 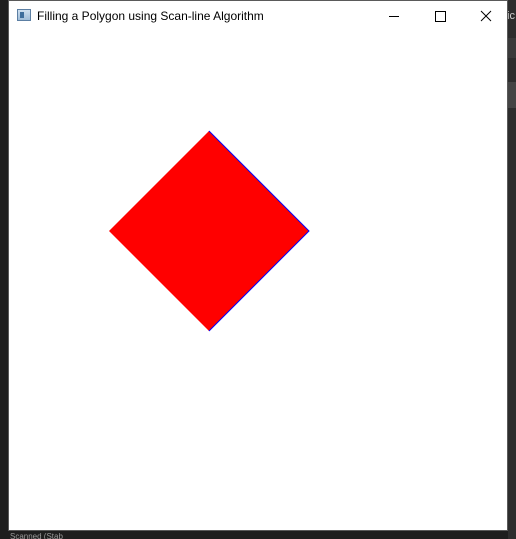 I want to click on background-taskbar-label: Scanned (Stab, so click(x=36, y=536).